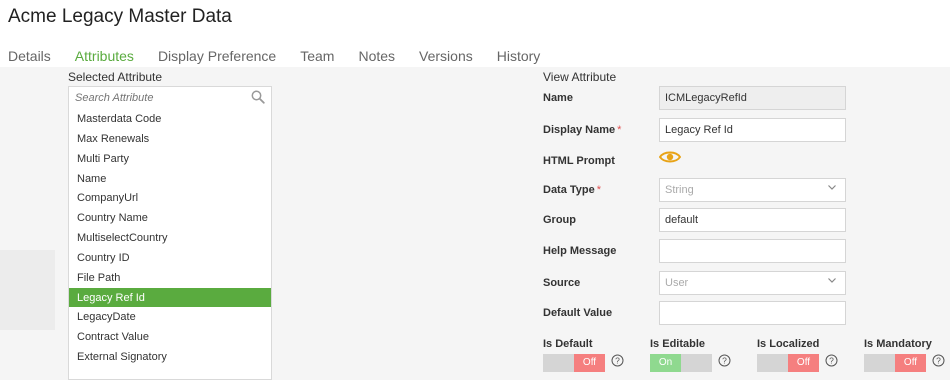 This screenshot has width=950, height=380. I want to click on is-mandatory-group: Is Mandatory Off ?, so click(904, 355).